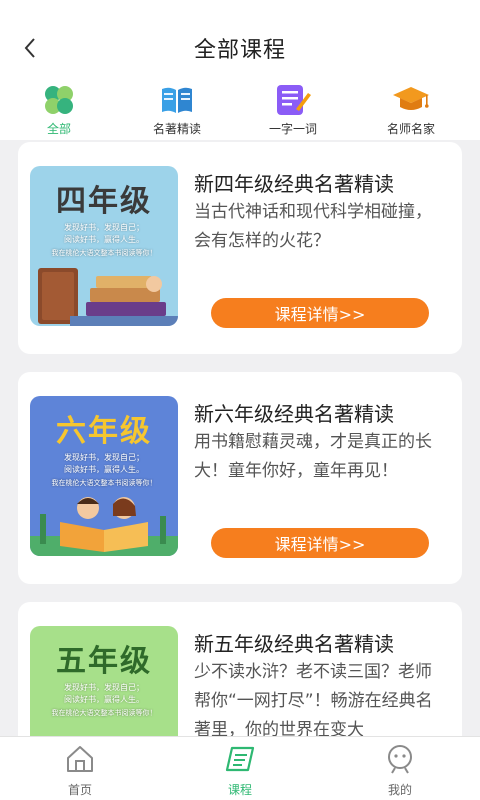 The image size is (480, 800). Describe the element at coordinates (58, 129) in the screenshot. I see `category-label: 全部` at that location.